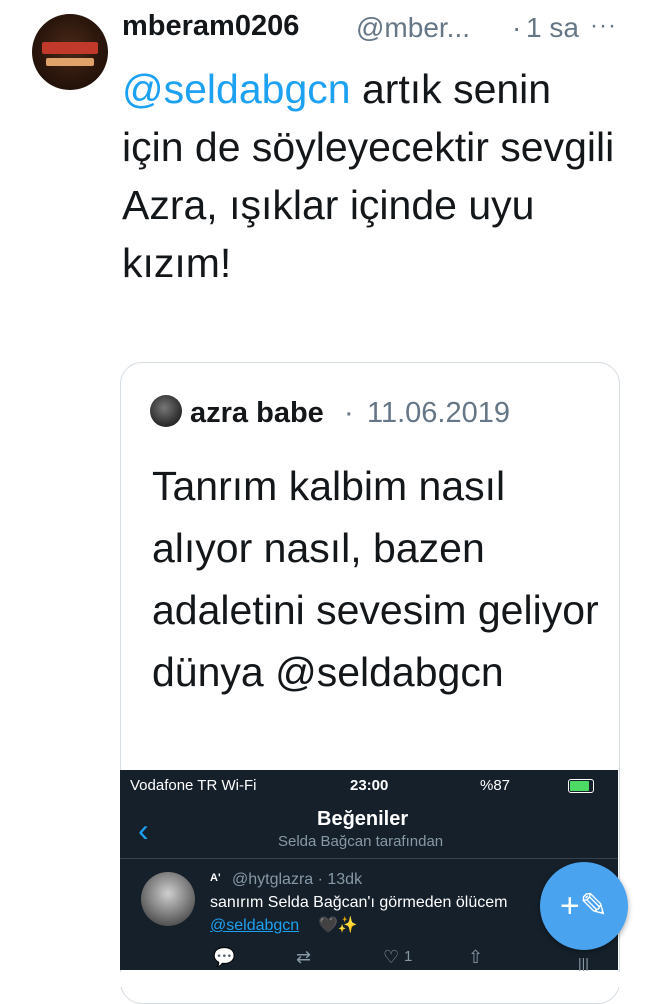 Image resolution: width=650 pixels, height=1004 pixels. Describe the element at coordinates (168, 899) in the screenshot. I see `reply-avatar` at that location.